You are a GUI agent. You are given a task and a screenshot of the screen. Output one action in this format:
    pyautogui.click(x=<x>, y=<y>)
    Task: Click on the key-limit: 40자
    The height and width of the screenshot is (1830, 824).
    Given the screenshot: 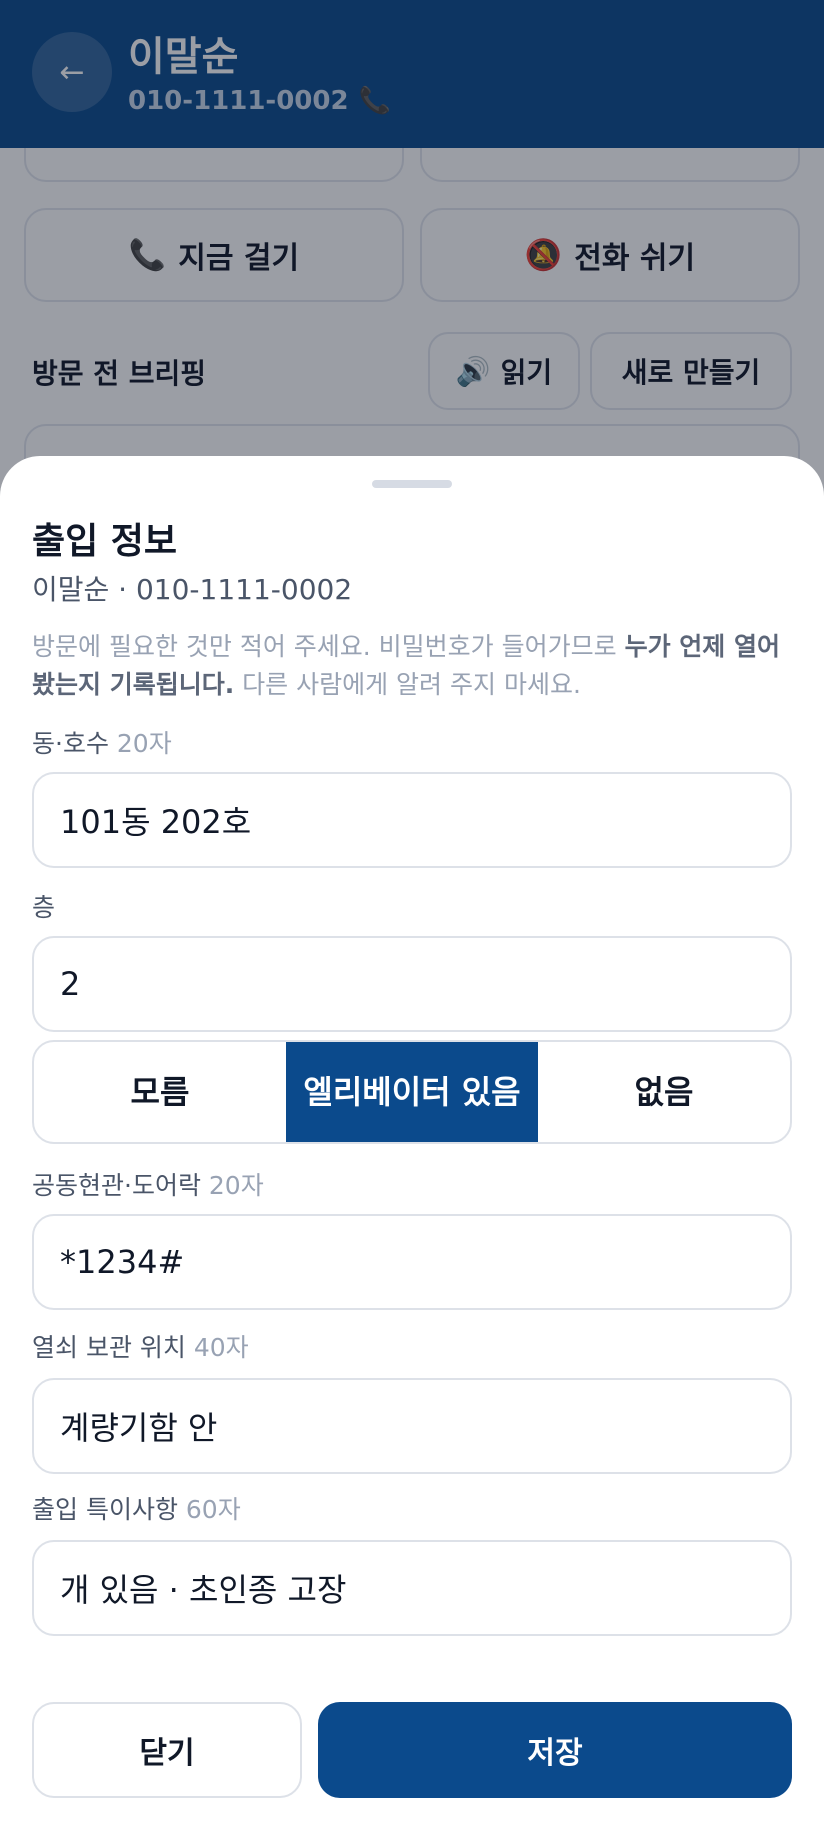 What is the action you would take?
    pyautogui.click(x=221, y=1347)
    